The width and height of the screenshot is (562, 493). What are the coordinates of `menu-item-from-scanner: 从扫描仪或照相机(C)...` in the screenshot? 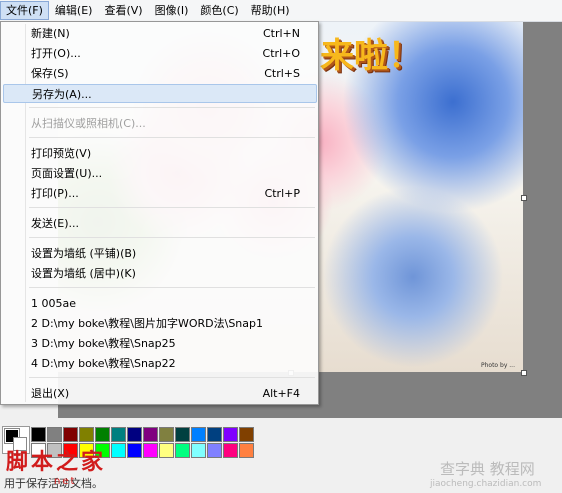 It's located at (160, 123).